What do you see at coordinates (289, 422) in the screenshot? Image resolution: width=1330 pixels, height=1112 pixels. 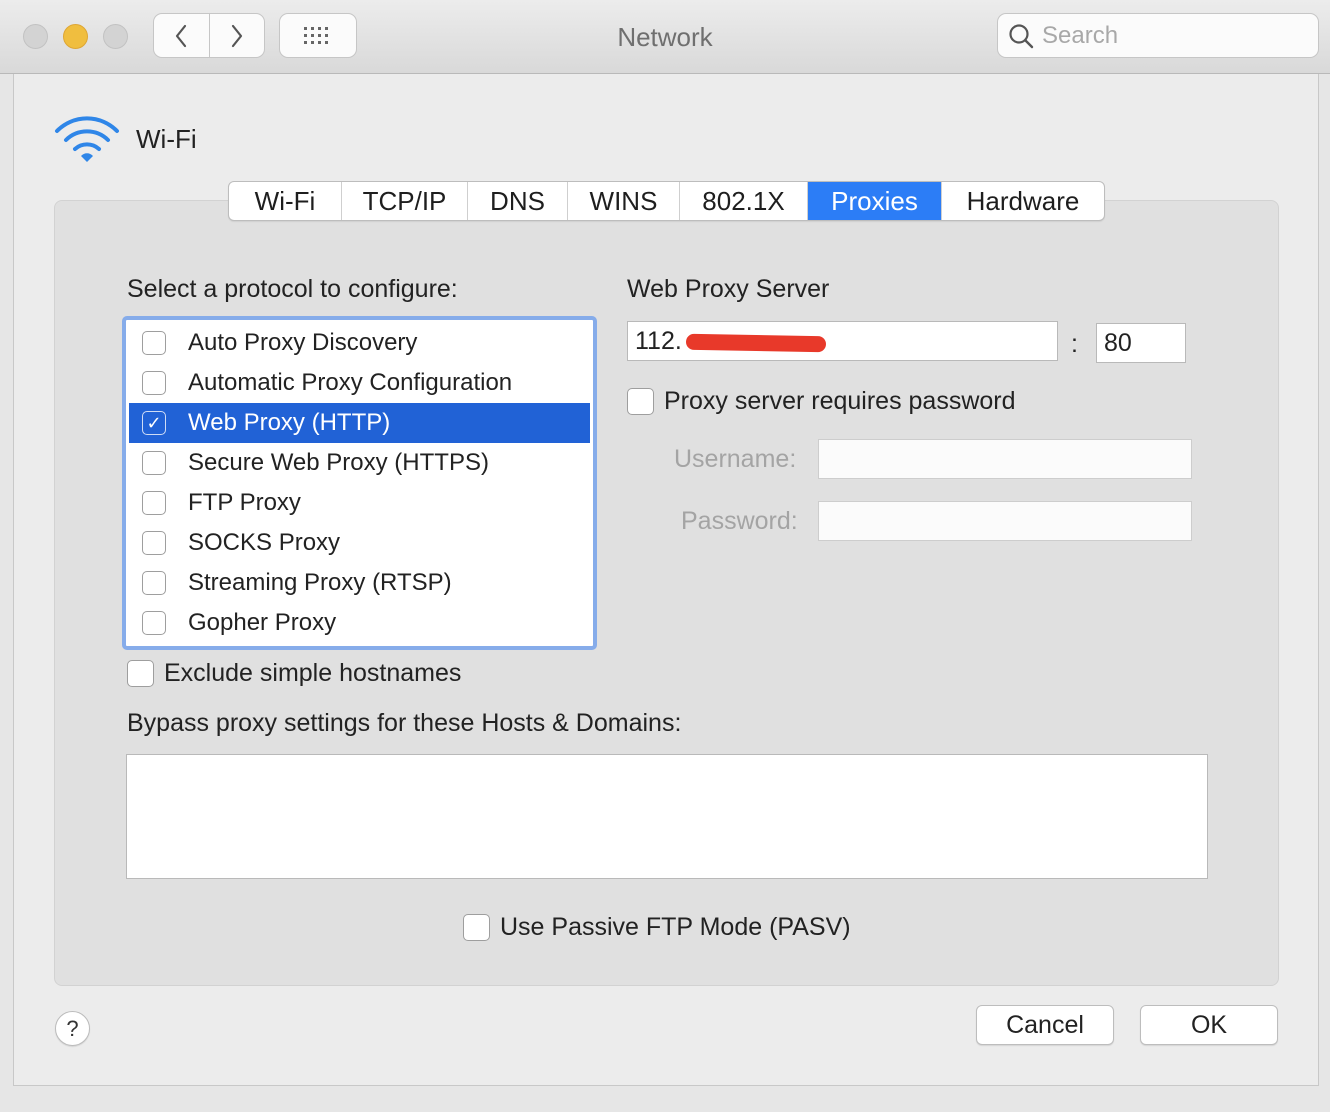 I see `protocol-label: Web Proxy (HTTP)` at bounding box center [289, 422].